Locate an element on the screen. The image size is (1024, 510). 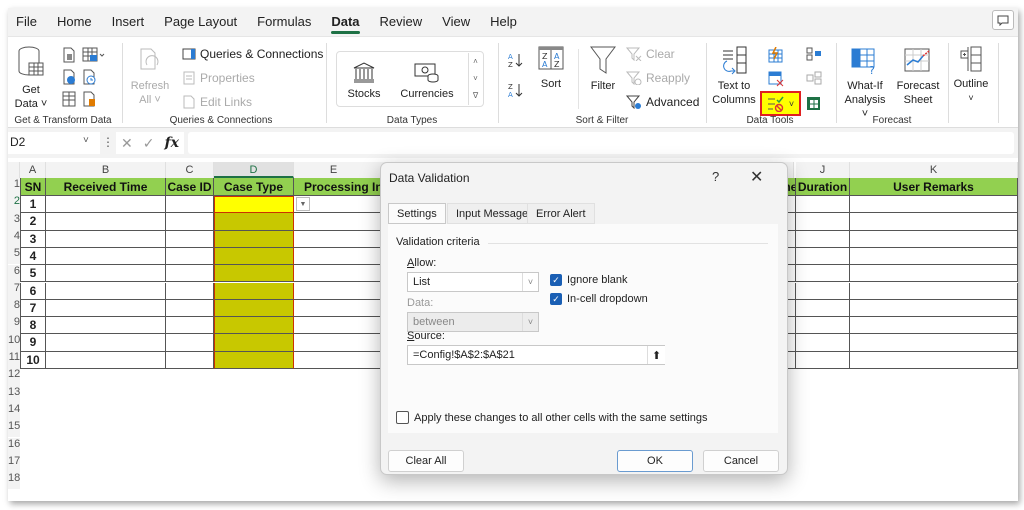
tab-error-alert: Error Alert is located at coordinates (561, 213).